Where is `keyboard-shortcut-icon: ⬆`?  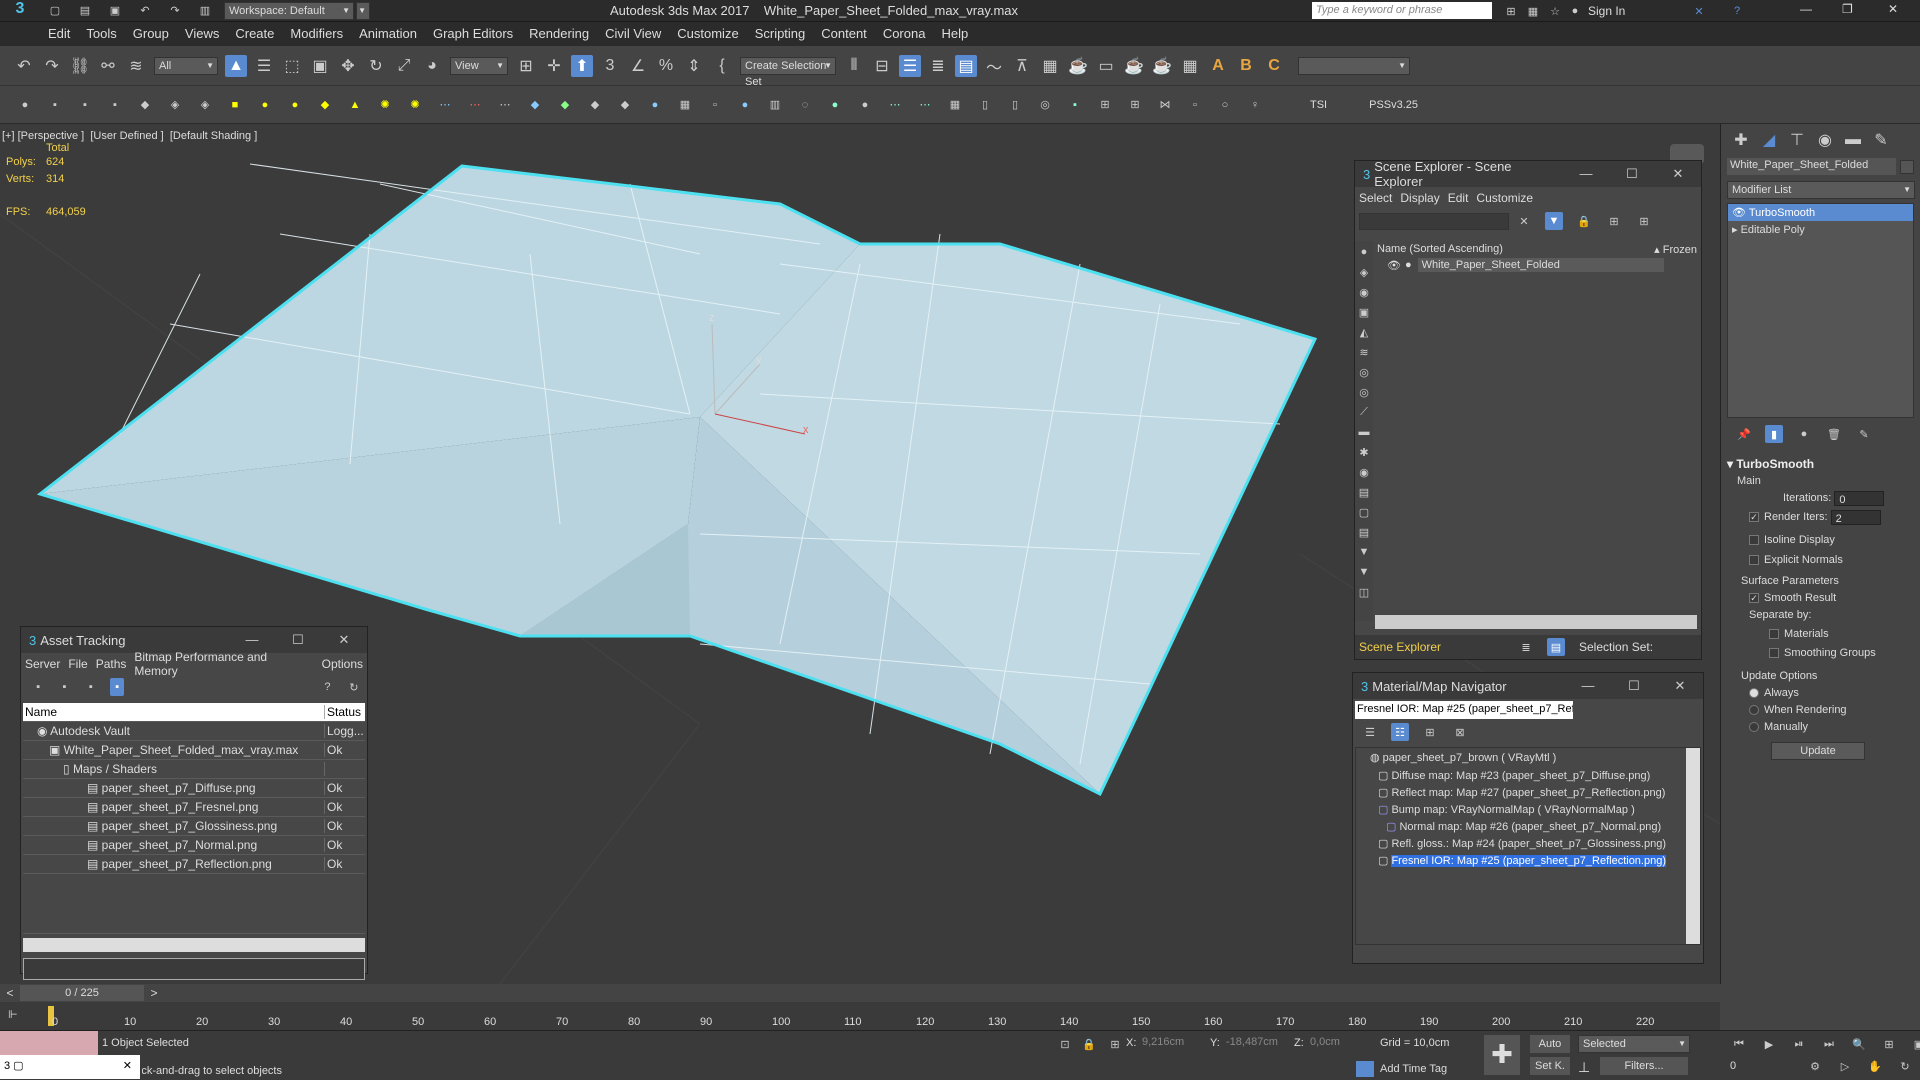
keyboard-shortcut-icon: ⬆ is located at coordinates (582, 65).